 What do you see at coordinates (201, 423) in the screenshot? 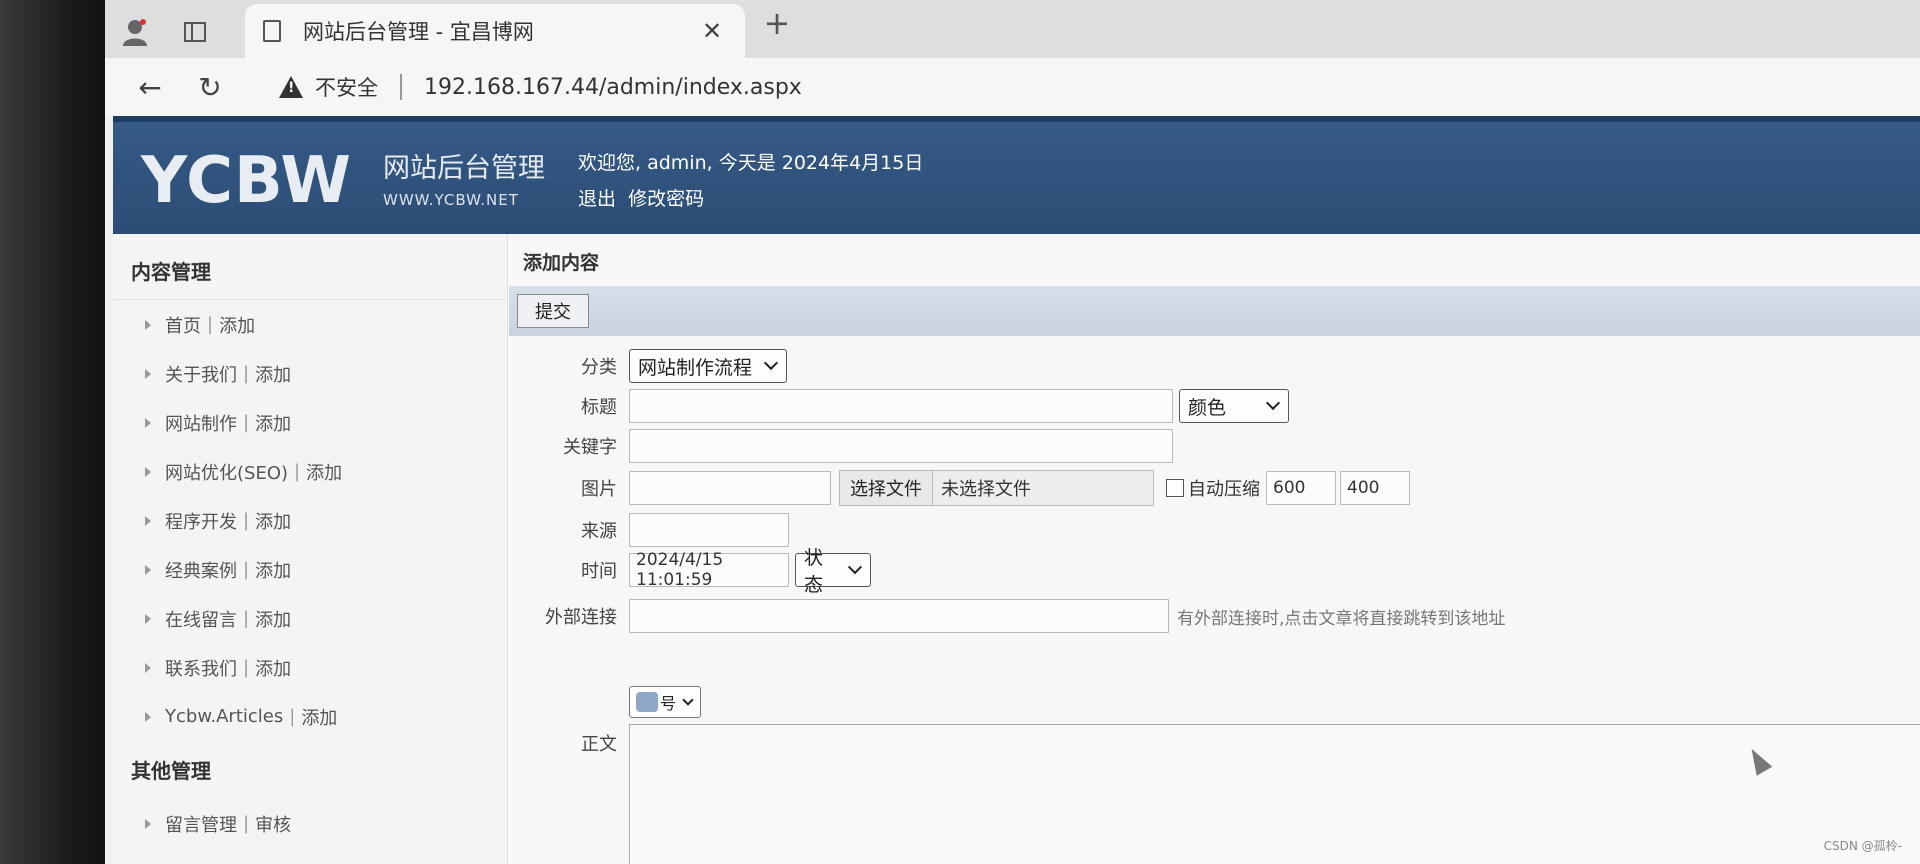
I see `sidebar-item-link: 网站制作` at bounding box center [201, 423].